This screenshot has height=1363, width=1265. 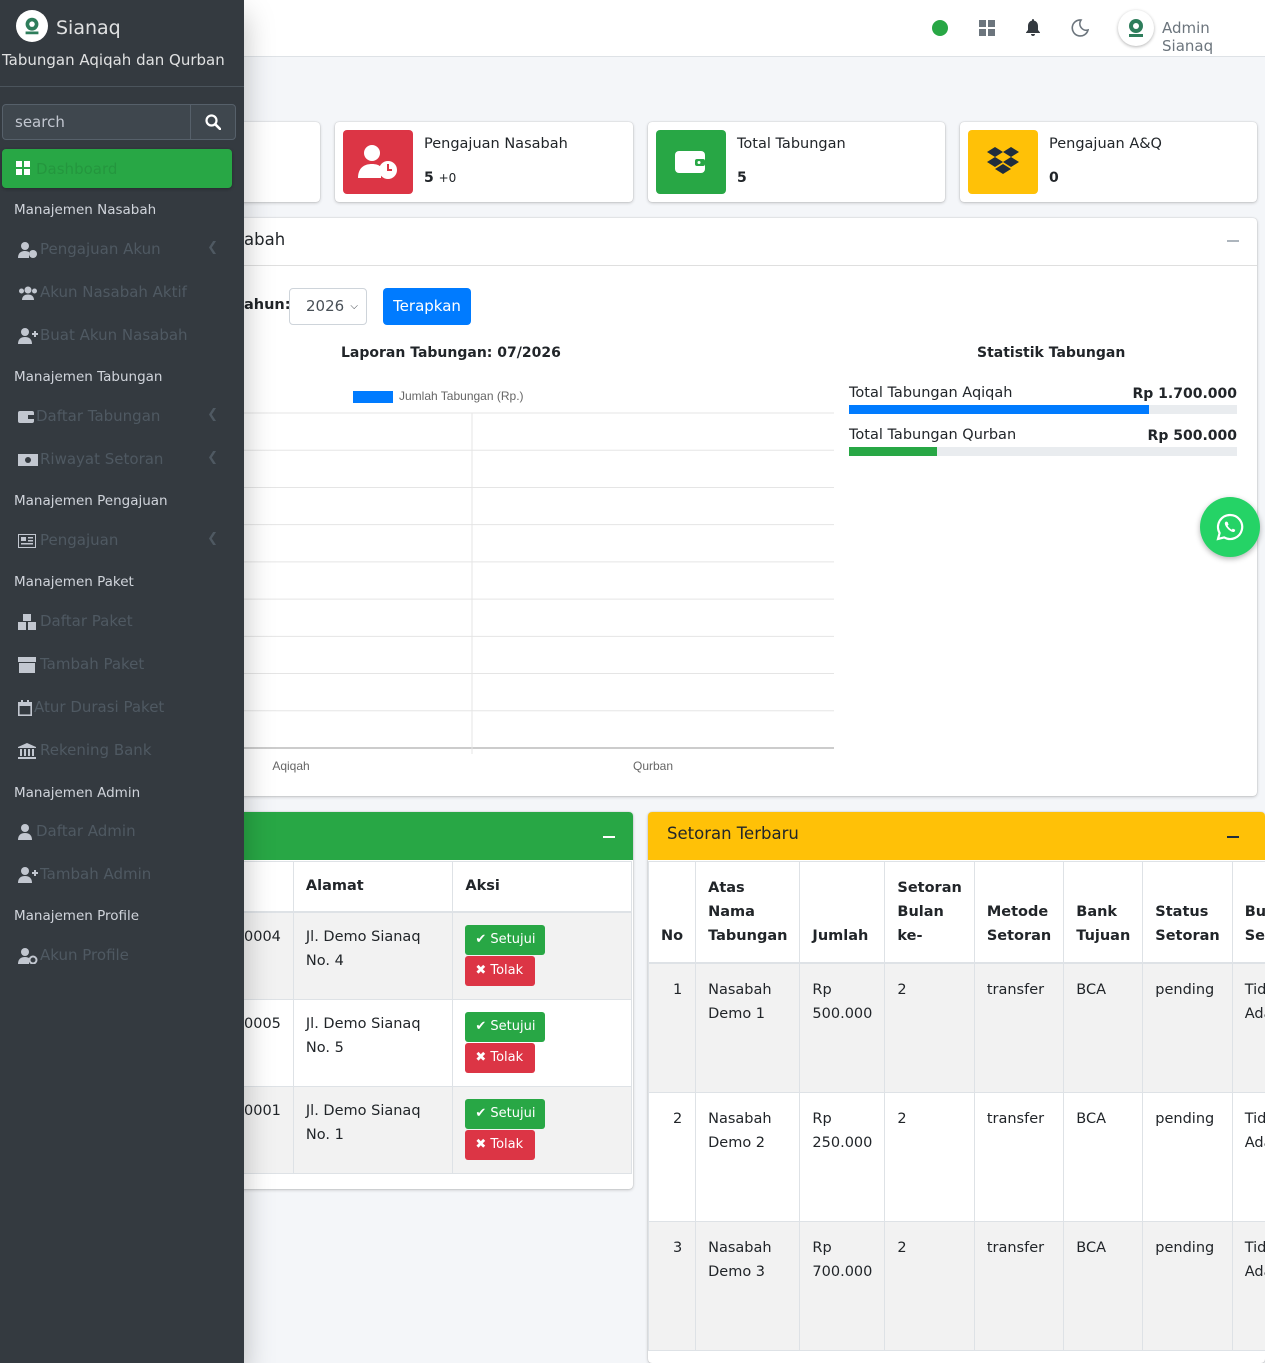 What do you see at coordinates (123, 541) in the screenshot?
I see `sidebar-item-pengajuan: Pengajuan ❮` at bounding box center [123, 541].